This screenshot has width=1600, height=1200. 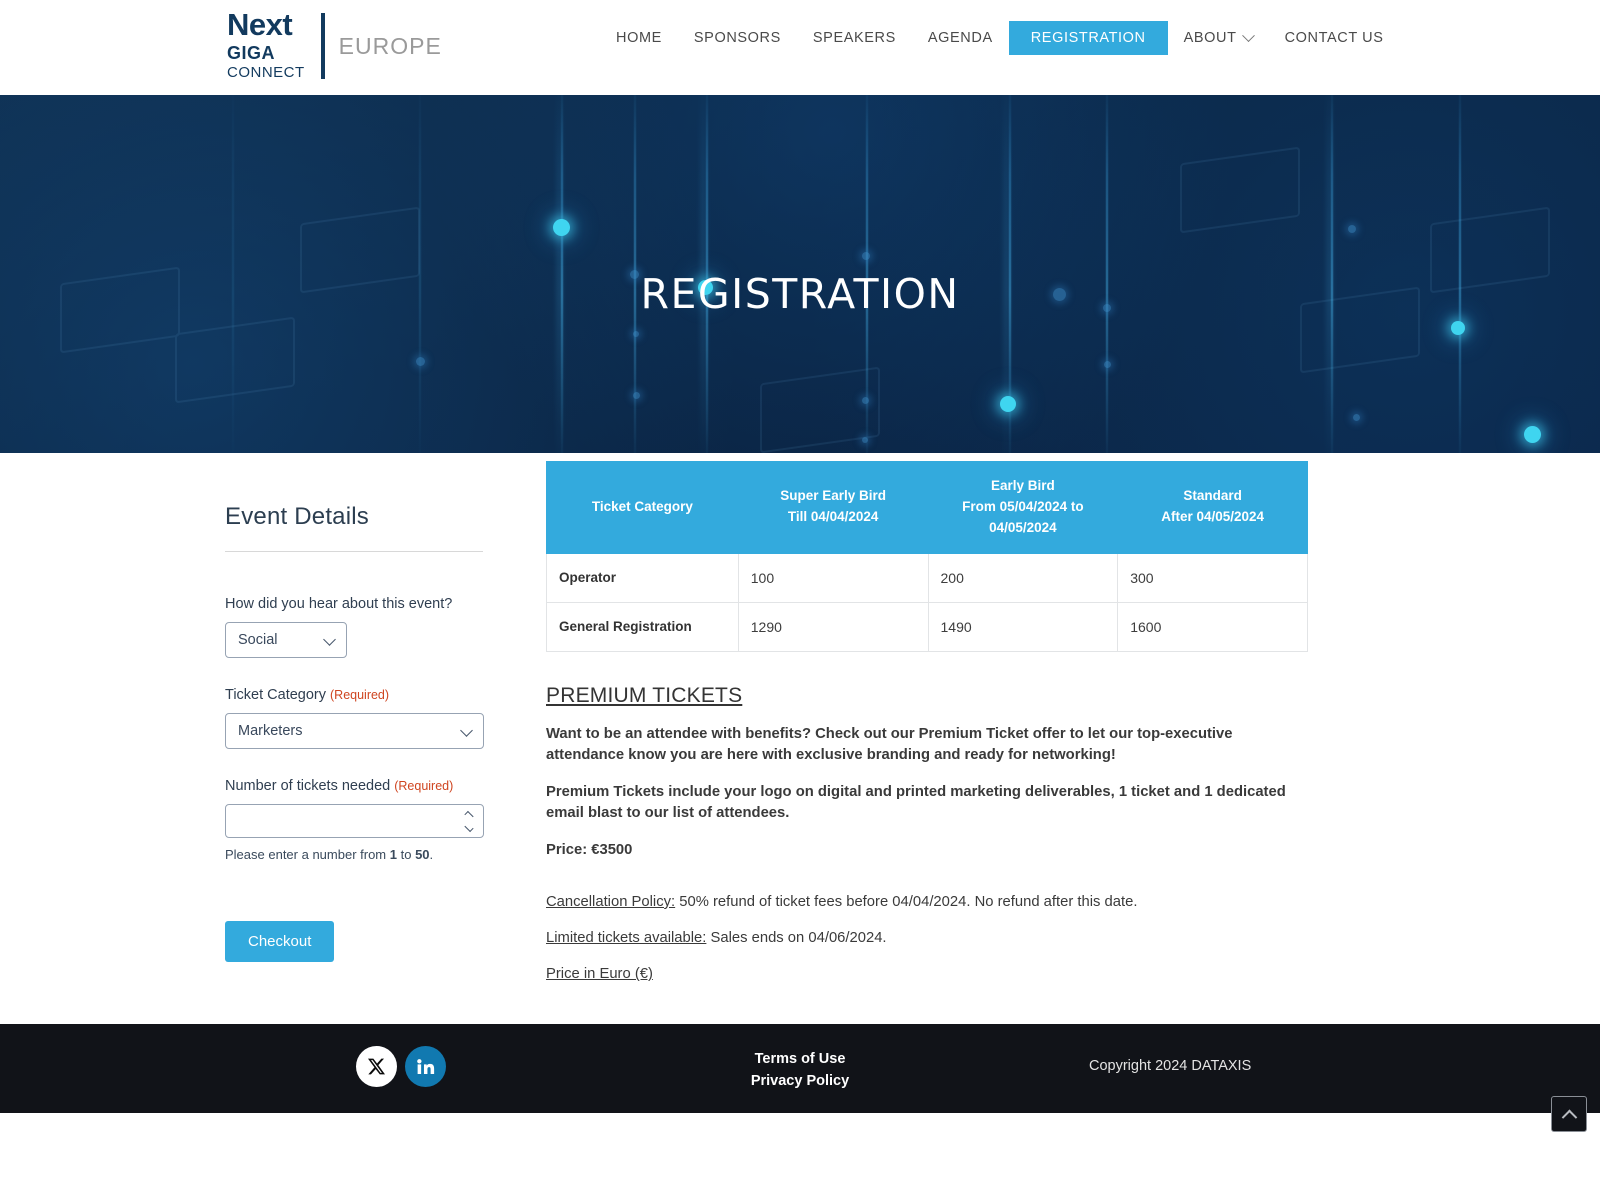 I want to click on field-ticket-count-label: Number of tickets needed (Required), so click(x=355, y=786).